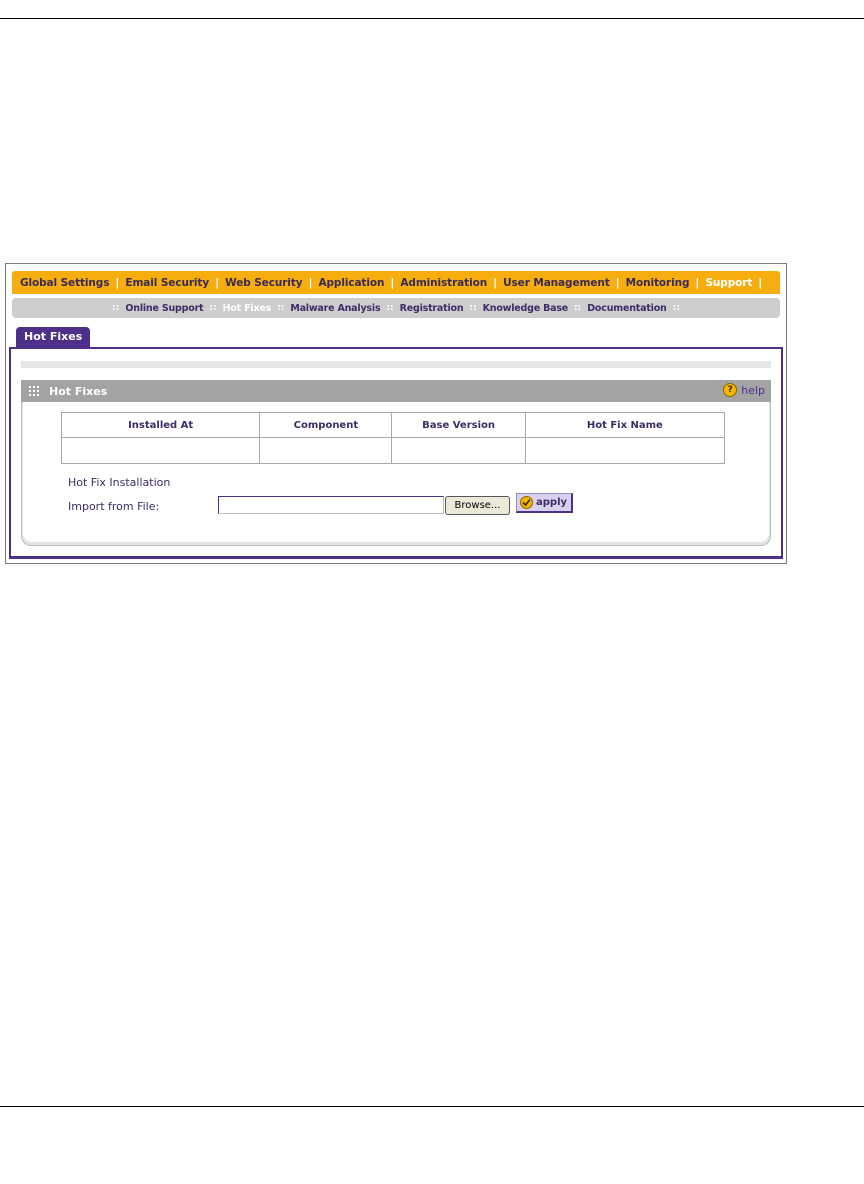  I want to click on sub-nav-item-registration: Registration, so click(432, 308).